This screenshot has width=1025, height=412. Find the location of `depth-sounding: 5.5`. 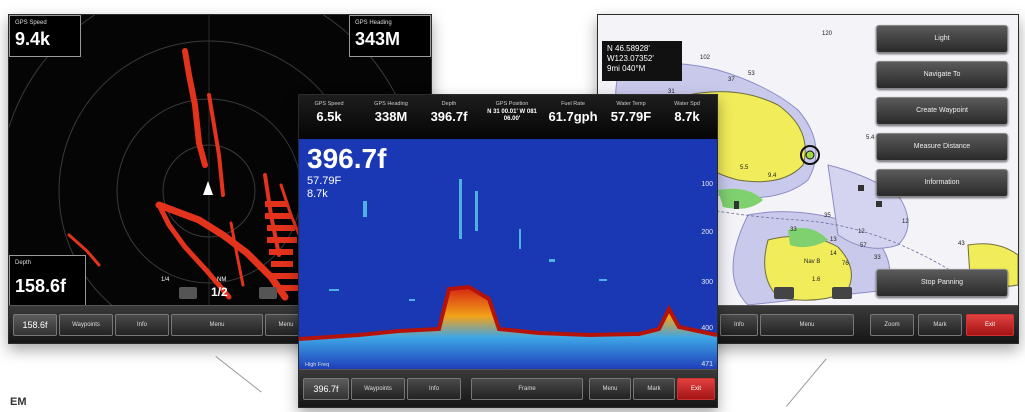

depth-sounding: 5.5 is located at coordinates (744, 168).